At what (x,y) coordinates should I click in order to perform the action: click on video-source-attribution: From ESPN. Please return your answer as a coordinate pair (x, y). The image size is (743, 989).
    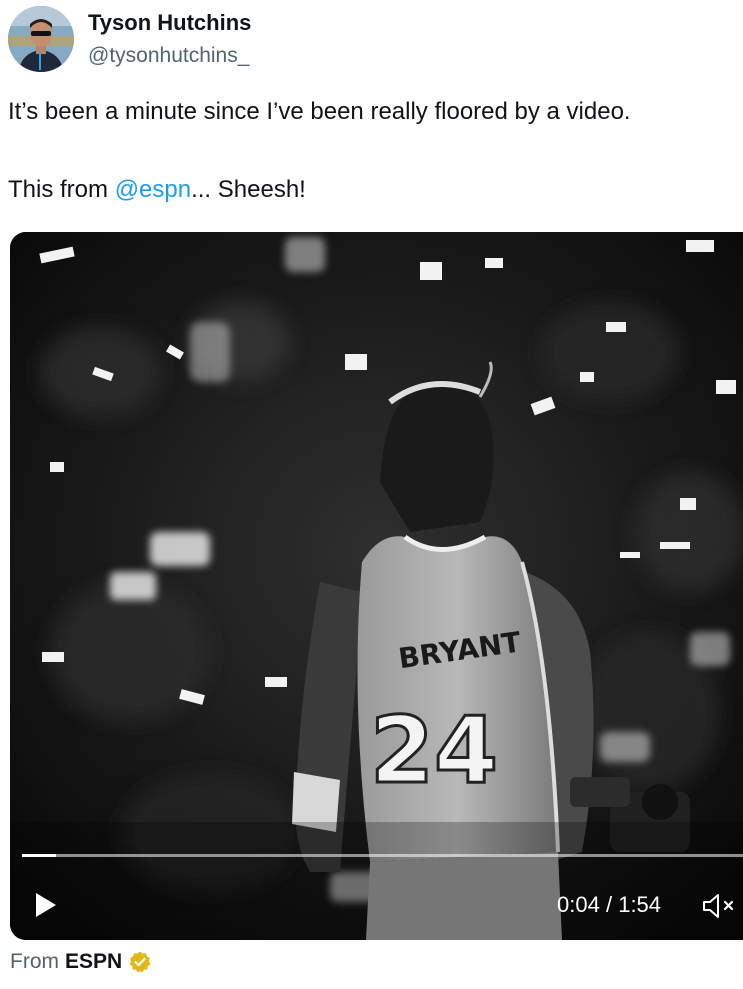
    Looking at the image, I should click on (81, 962).